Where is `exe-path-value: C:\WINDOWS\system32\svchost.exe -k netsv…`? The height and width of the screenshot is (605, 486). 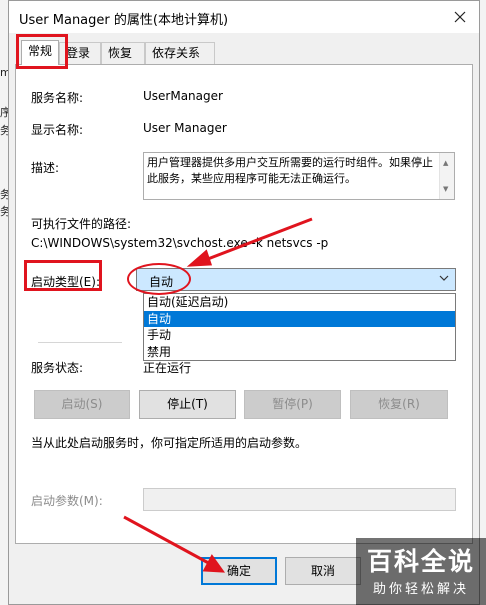 exe-path-value: C:\WINDOWS\system32\svchost.exe -k netsv… is located at coordinates (180, 243).